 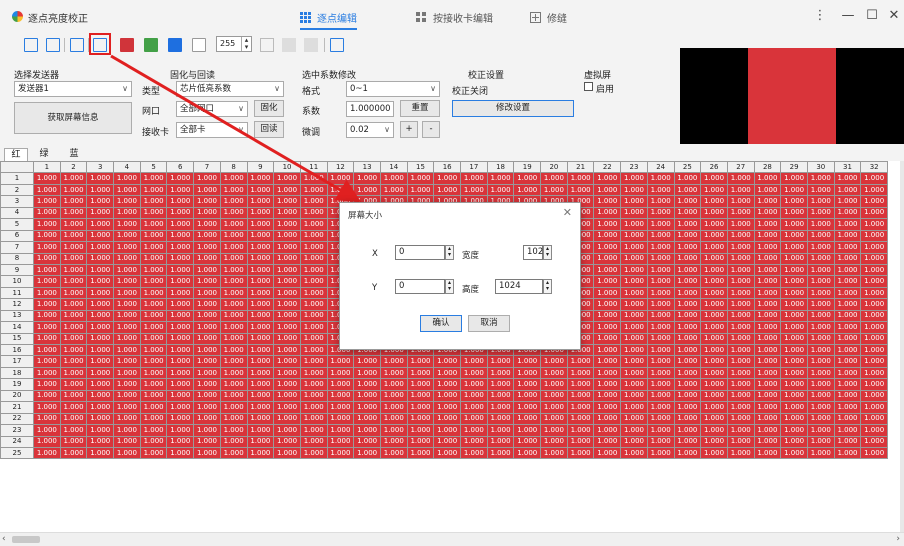 What do you see at coordinates (234, 44) in the screenshot?
I see `brightness-spinbox: 255 ▴ ▾` at bounding box center [234, 44].